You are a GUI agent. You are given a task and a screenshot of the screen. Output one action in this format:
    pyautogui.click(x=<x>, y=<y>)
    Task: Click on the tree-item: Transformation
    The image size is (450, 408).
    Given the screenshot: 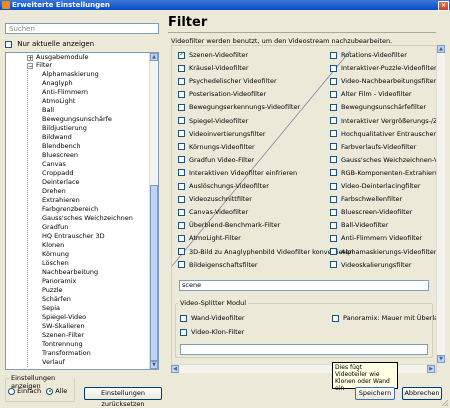 What is the action you would take?
    pyautogui.click(x=66, y=353)
    